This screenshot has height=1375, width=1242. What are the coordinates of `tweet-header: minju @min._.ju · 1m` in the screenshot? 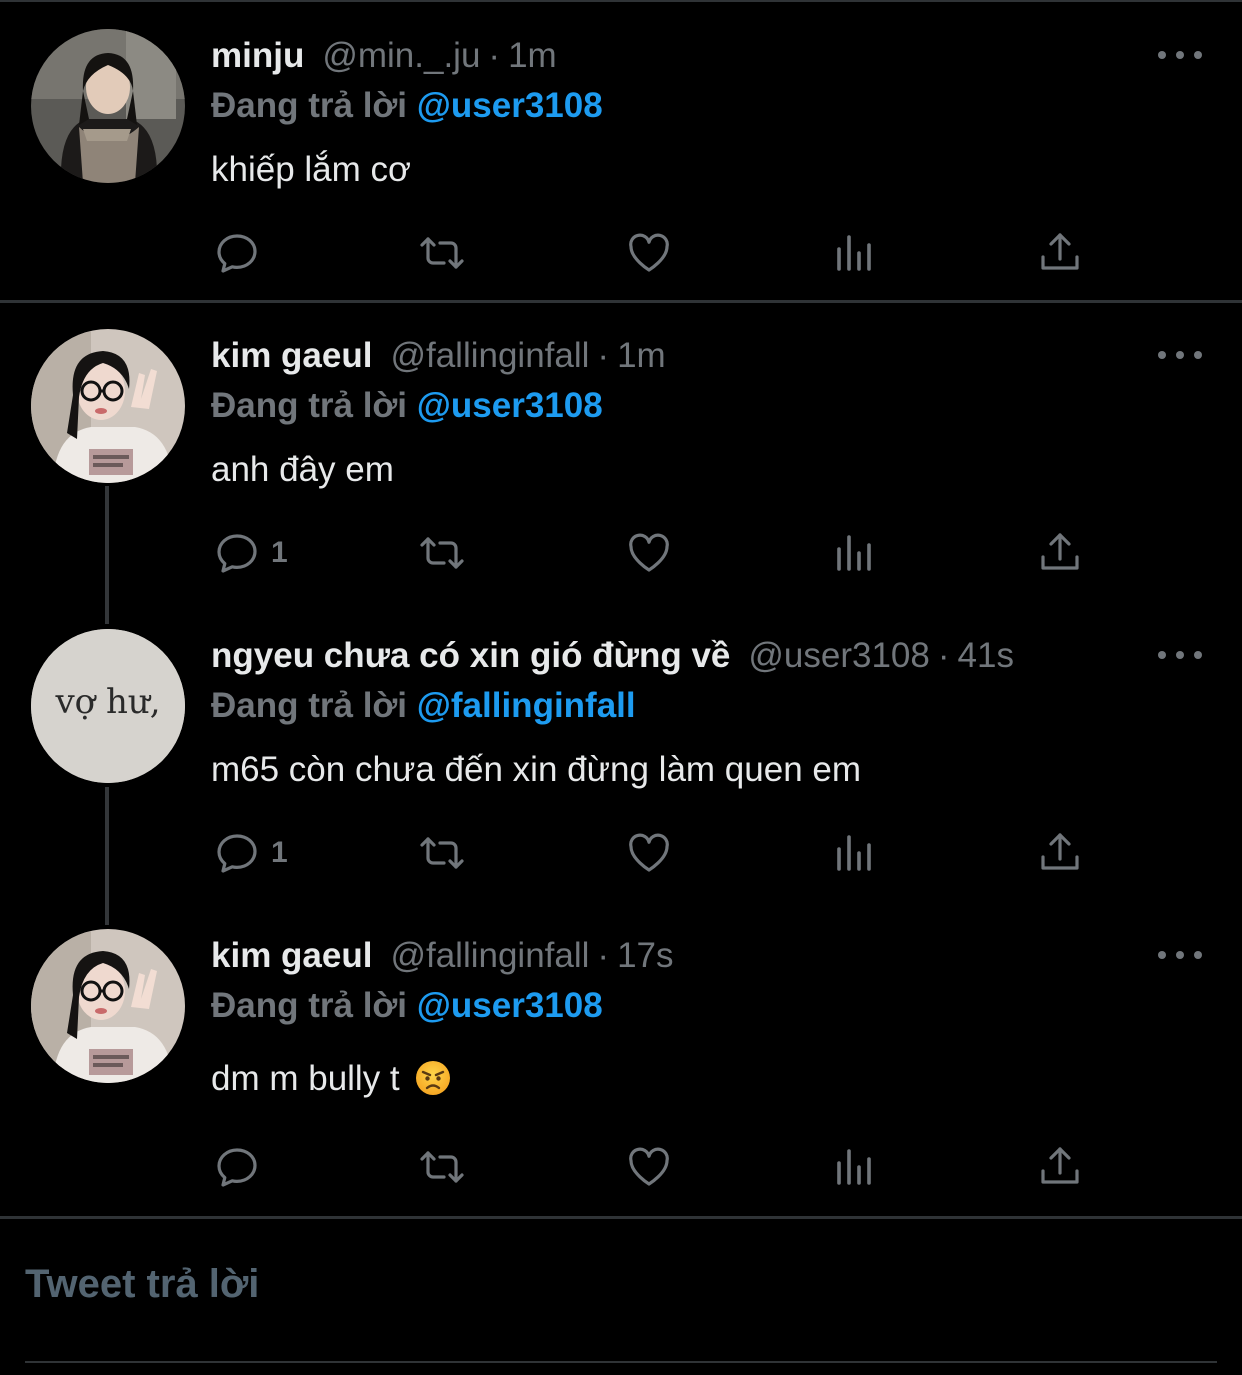 It's located at (384, 56).